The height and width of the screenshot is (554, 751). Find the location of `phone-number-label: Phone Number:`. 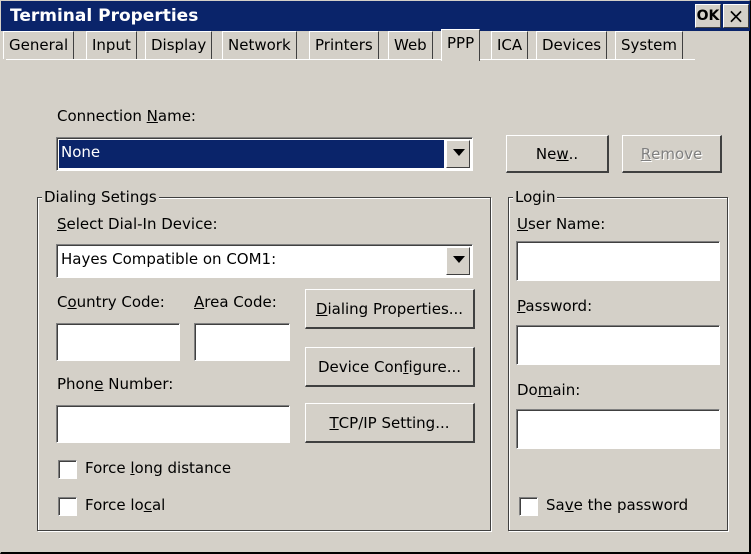

phone-number-label: Phone Number: is located at coordinates (115, 384).